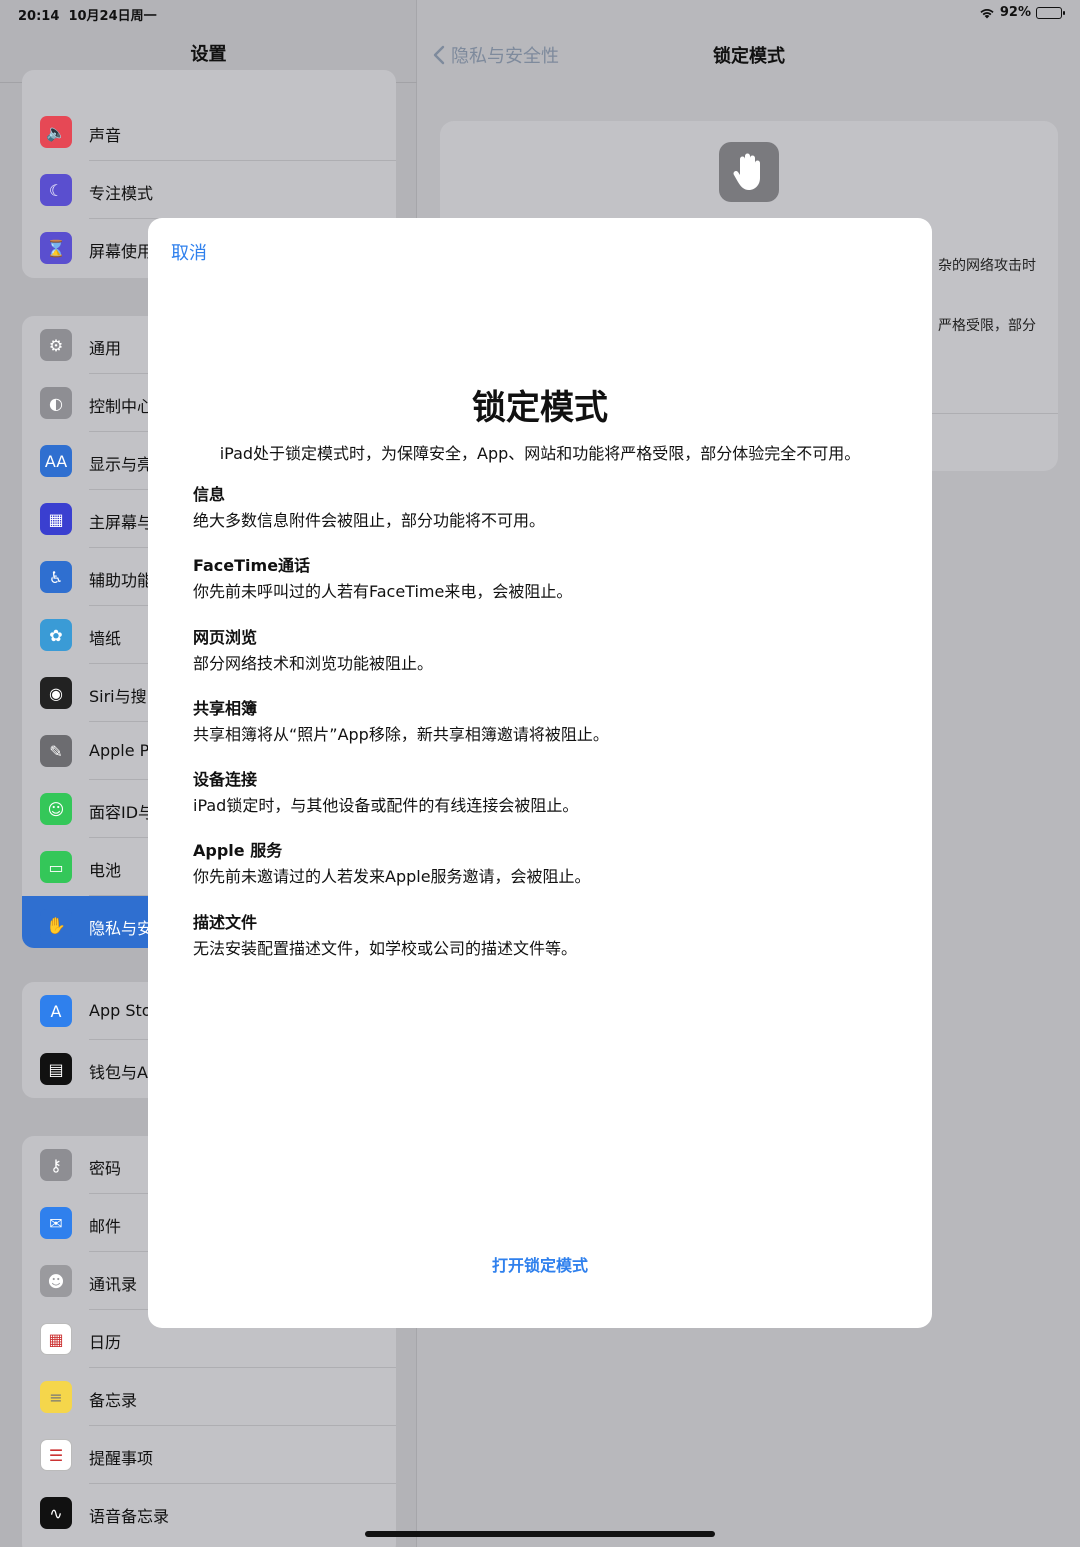  What do you see at coordinates (39, 16) in the screenshot?
I see `clock-time: 20:14` at bounding box center [39, 16].